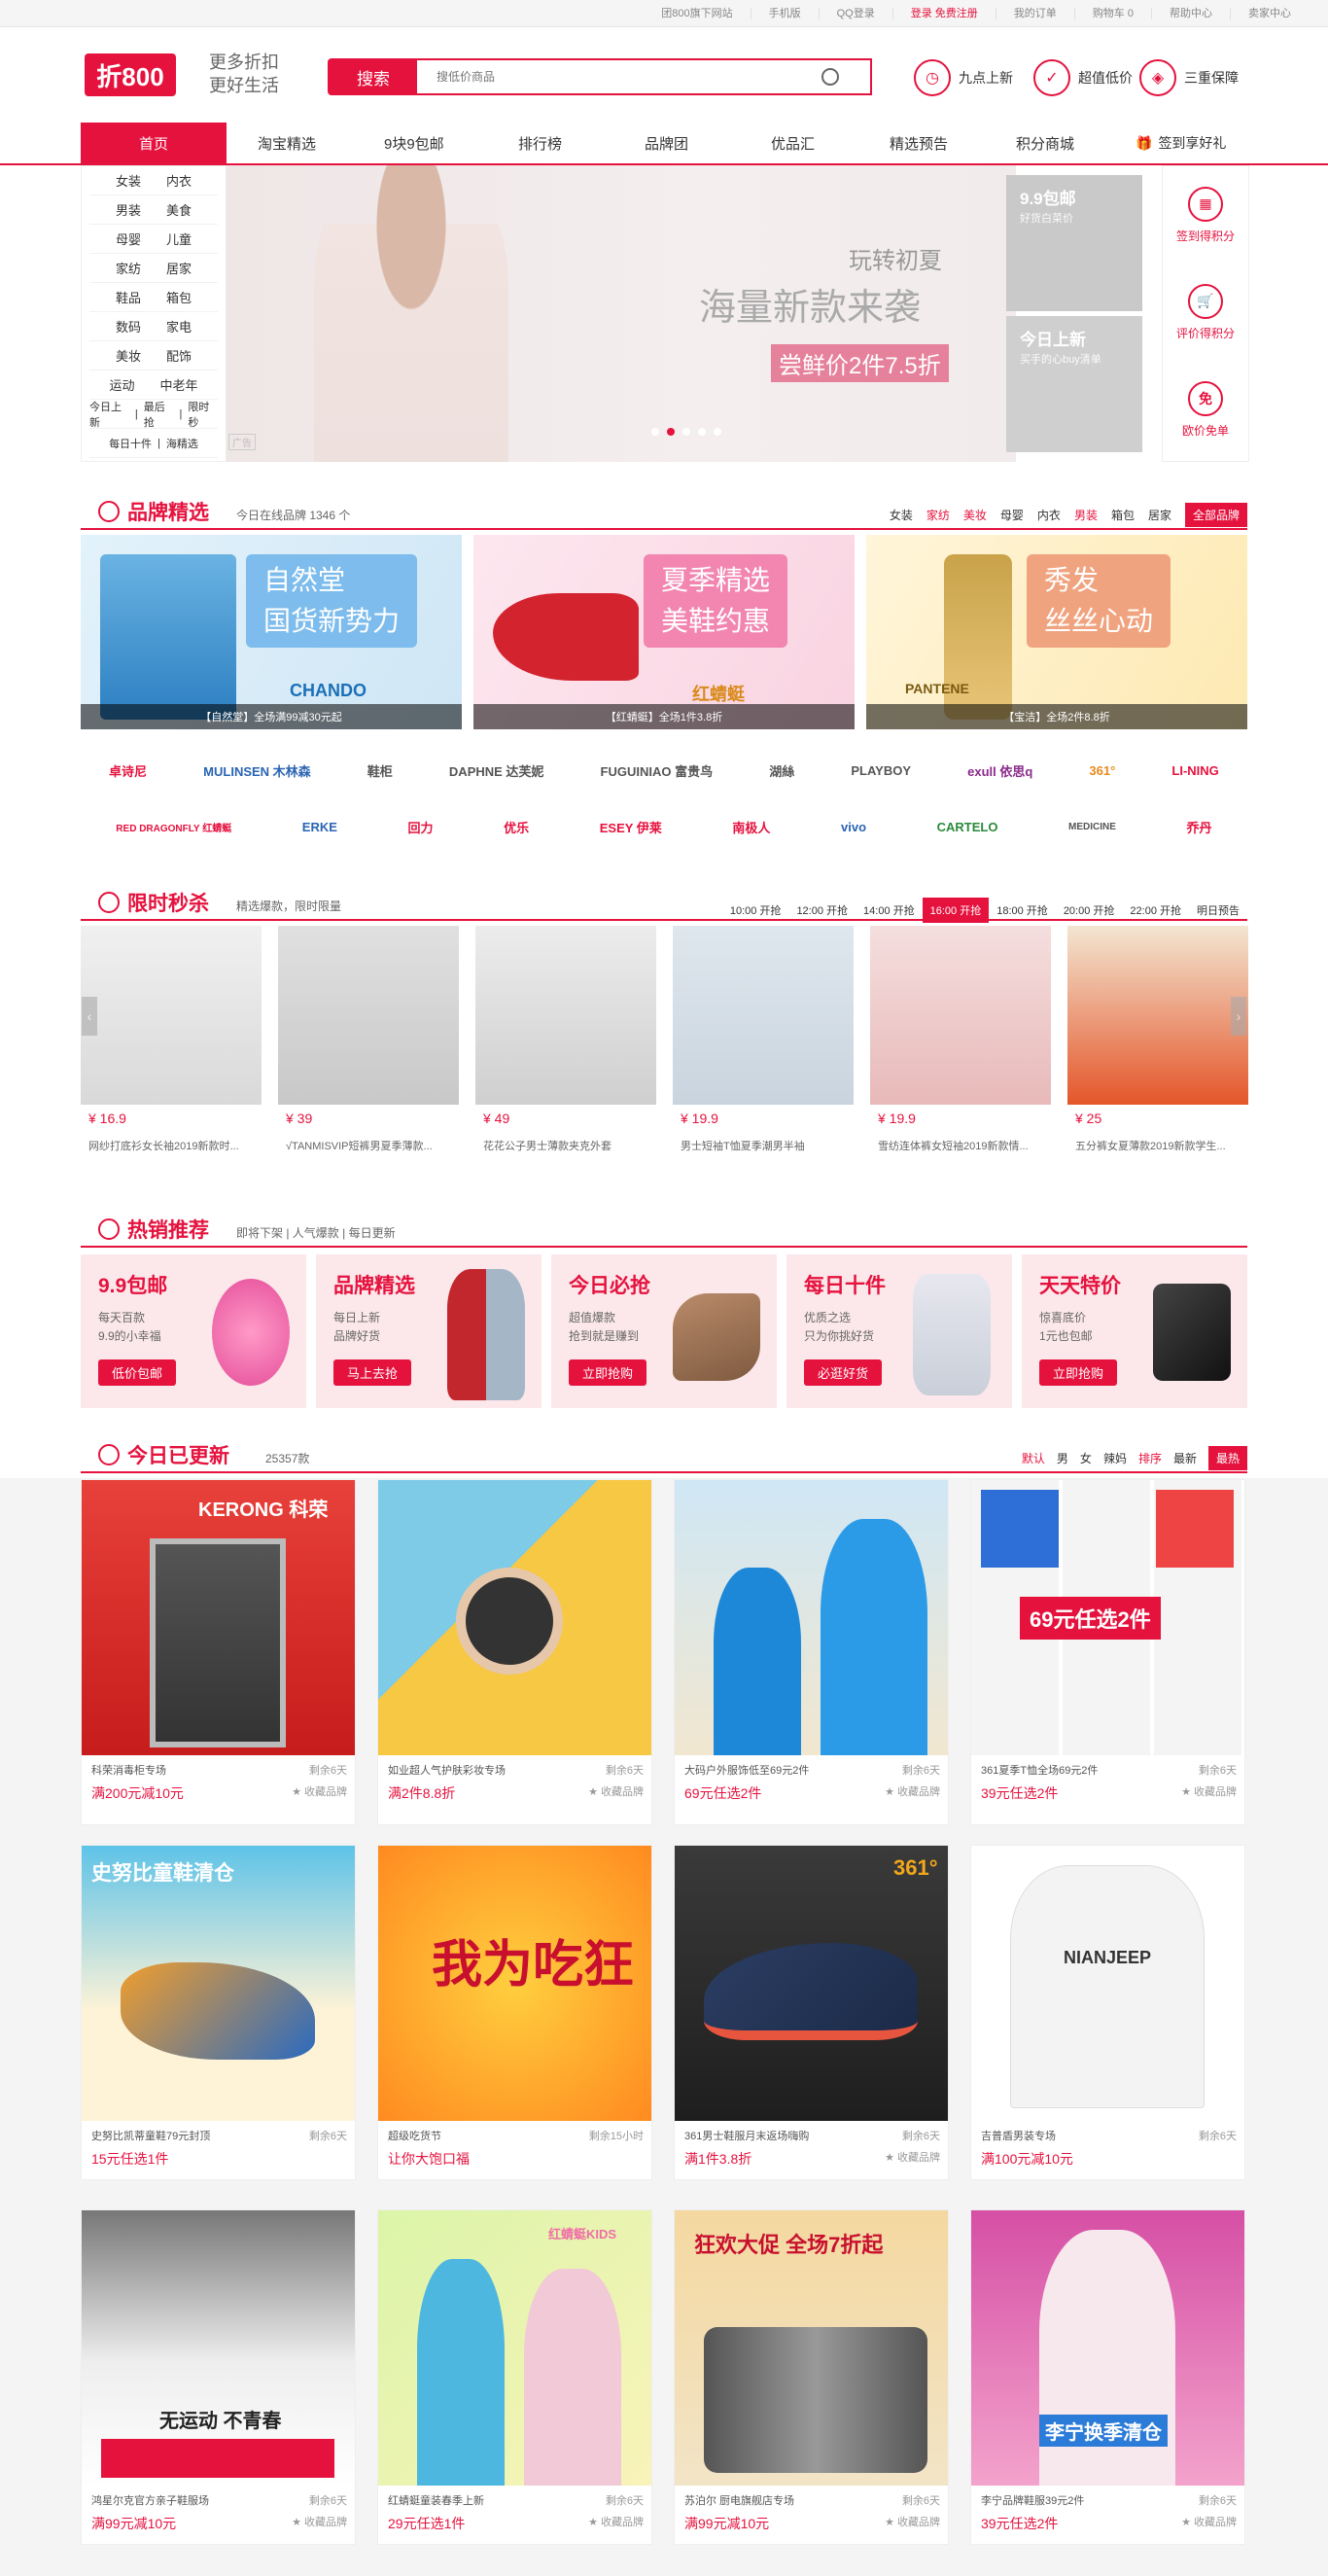  I want to click on top-link: 帮助中心, so click(1190, 14).